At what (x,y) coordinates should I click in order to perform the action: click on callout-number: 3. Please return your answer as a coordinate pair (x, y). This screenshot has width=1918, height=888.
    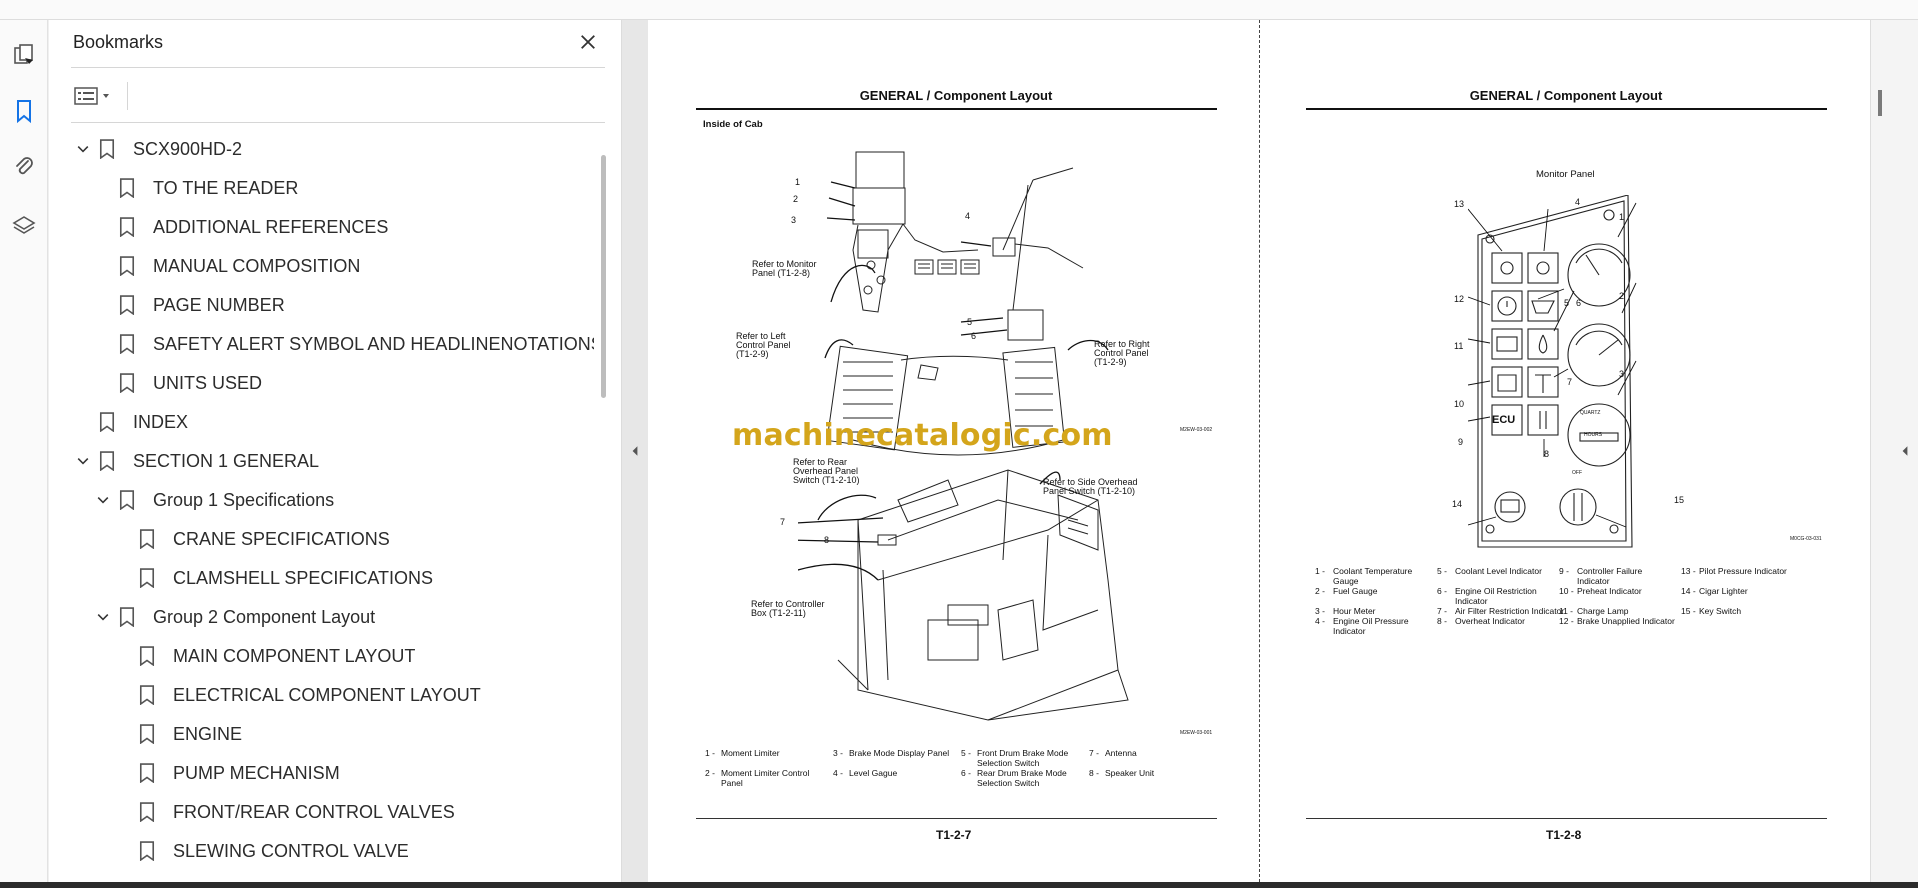
    Looking at the image, I should click on (794, 220).